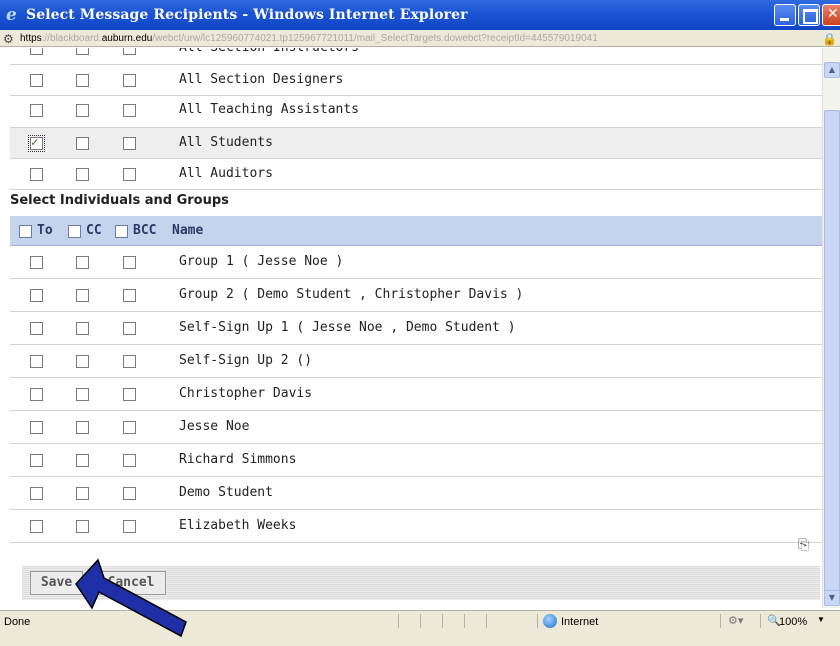 The image size is (840, 646). Describe the element at coordinates (238, 525) in the screenshot. I see `recipient-name: Elizabeth Weeks` at that location.